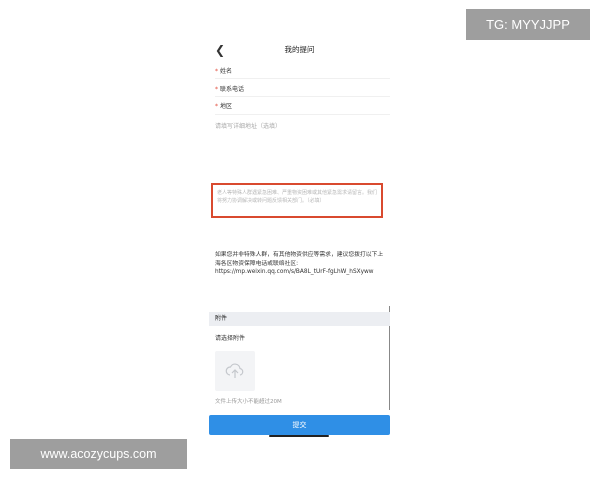  I want to click on attachment-header-label: 附件, so click(221, 318).